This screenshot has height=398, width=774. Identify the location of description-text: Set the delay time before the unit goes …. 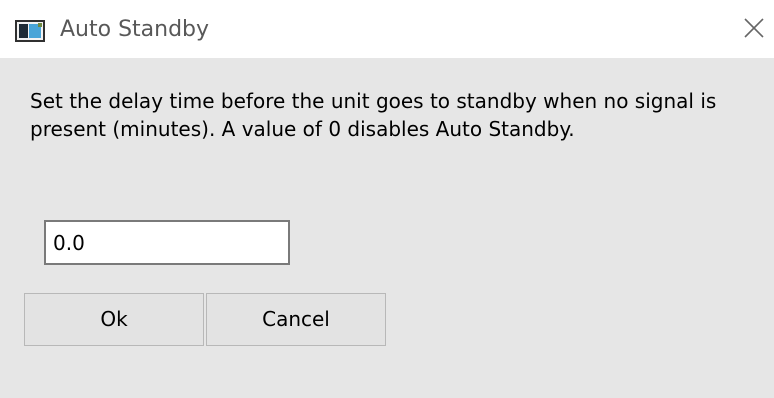
(373, 115).